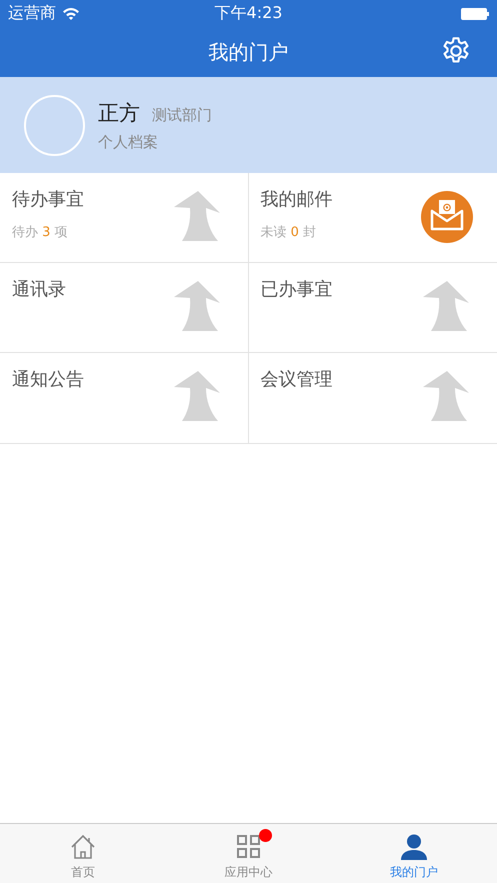  I want to click on tile-title: 通讯录, so click(39, 289).